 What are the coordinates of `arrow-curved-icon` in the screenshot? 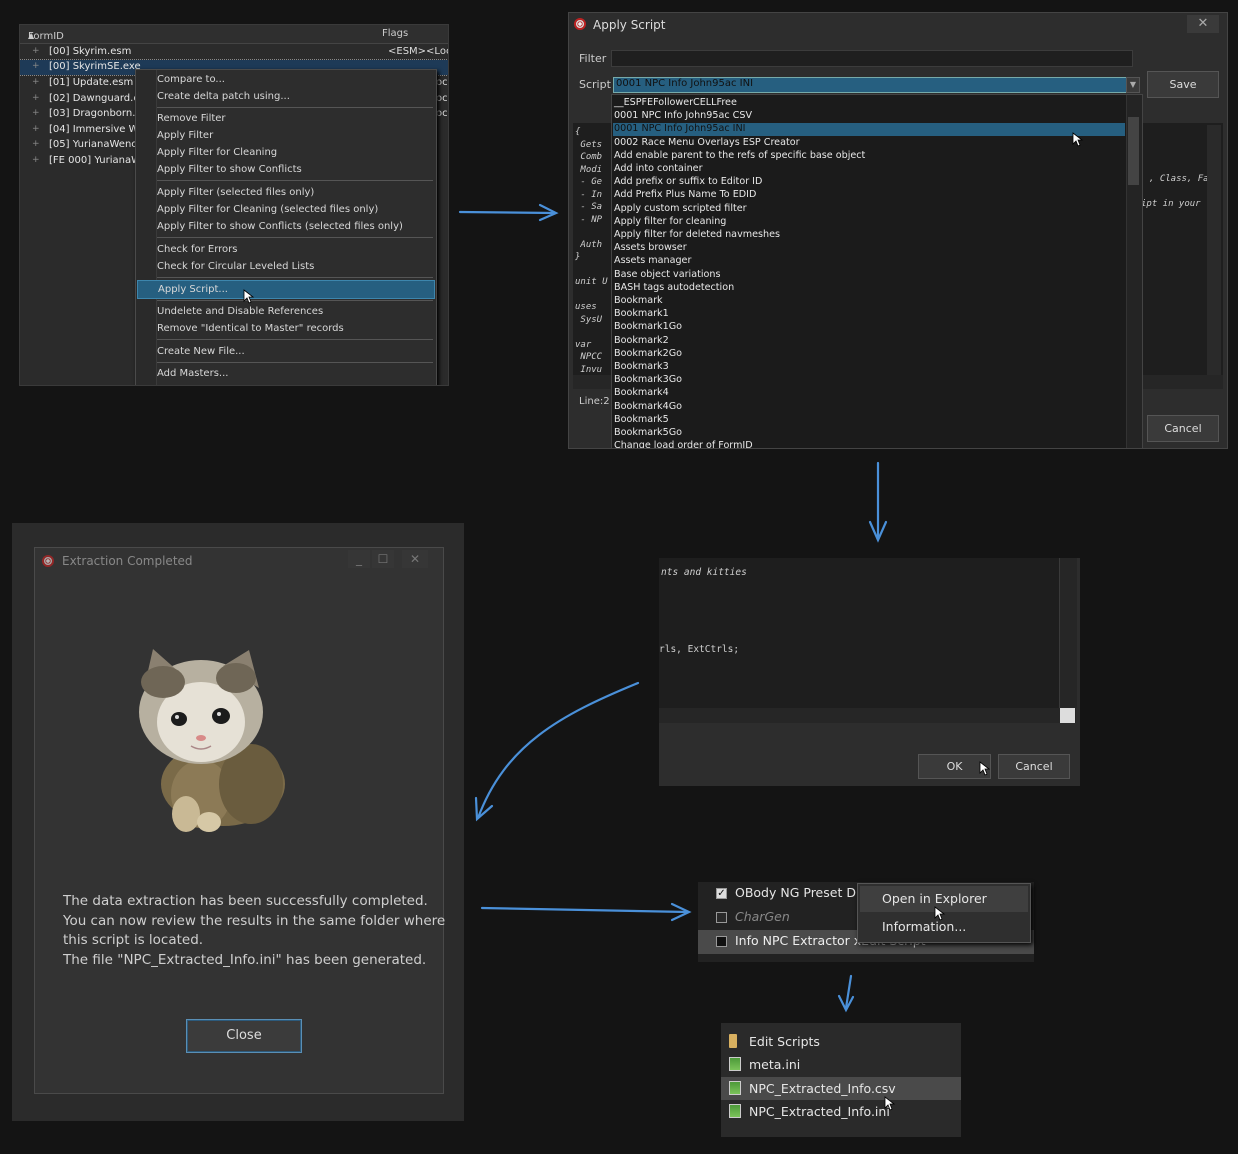 It's located at (558, 750).